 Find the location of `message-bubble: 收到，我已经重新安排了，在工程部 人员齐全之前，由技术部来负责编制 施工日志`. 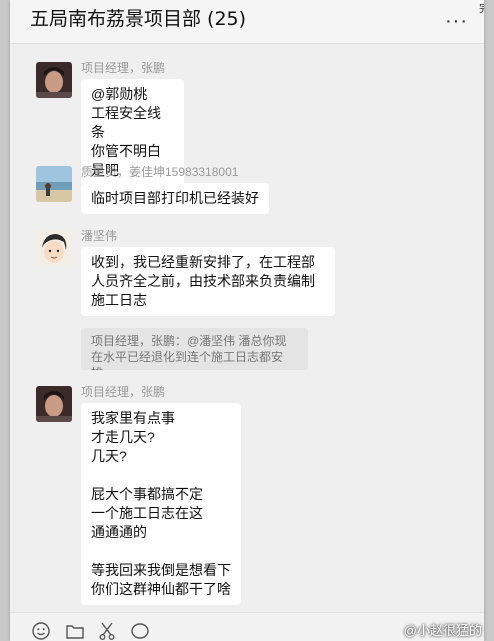

message-bubble: 收到，我已经重新安排了，在工程部 人员齐全之前，由技术部来负责编制 施工日志 is located at coordinates (208, 281).